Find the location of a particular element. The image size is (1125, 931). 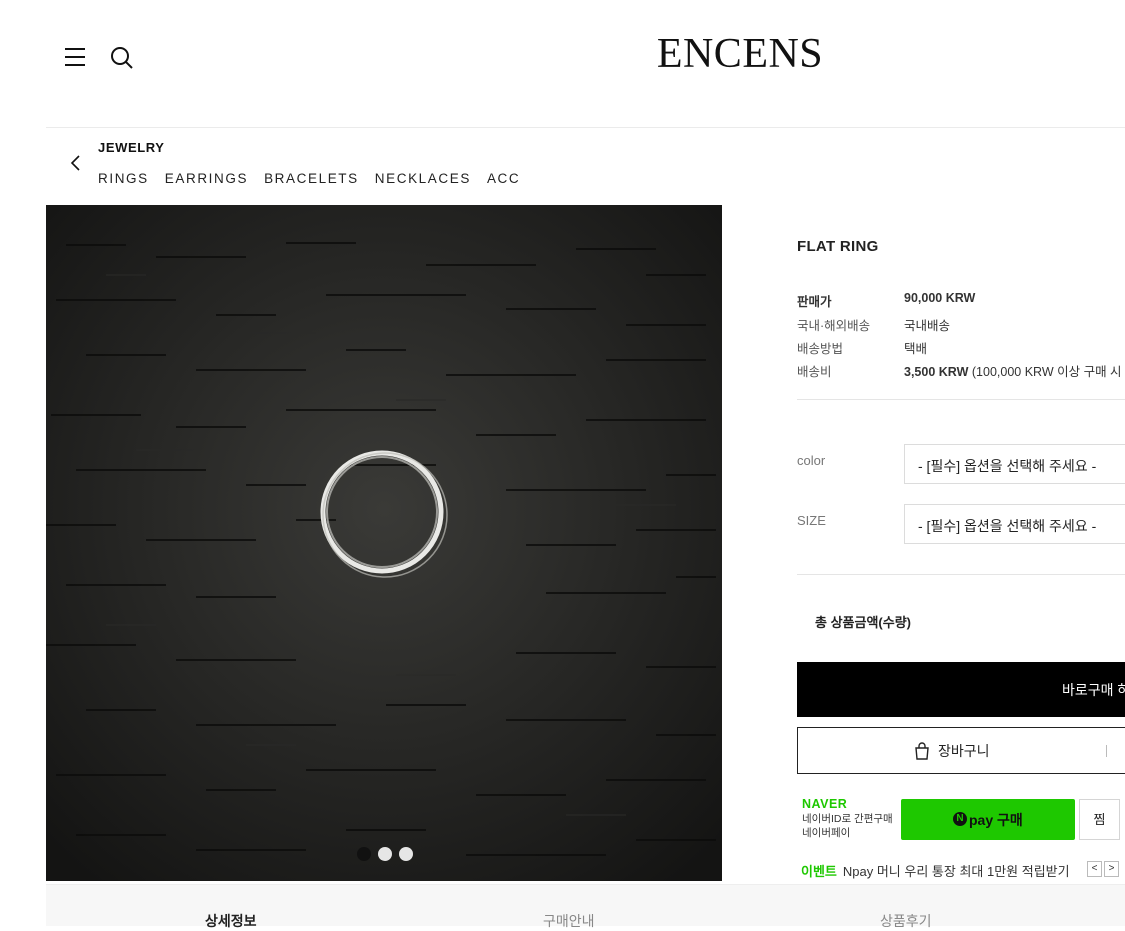

event-next-button: > is located at coordinates (1111, 869).